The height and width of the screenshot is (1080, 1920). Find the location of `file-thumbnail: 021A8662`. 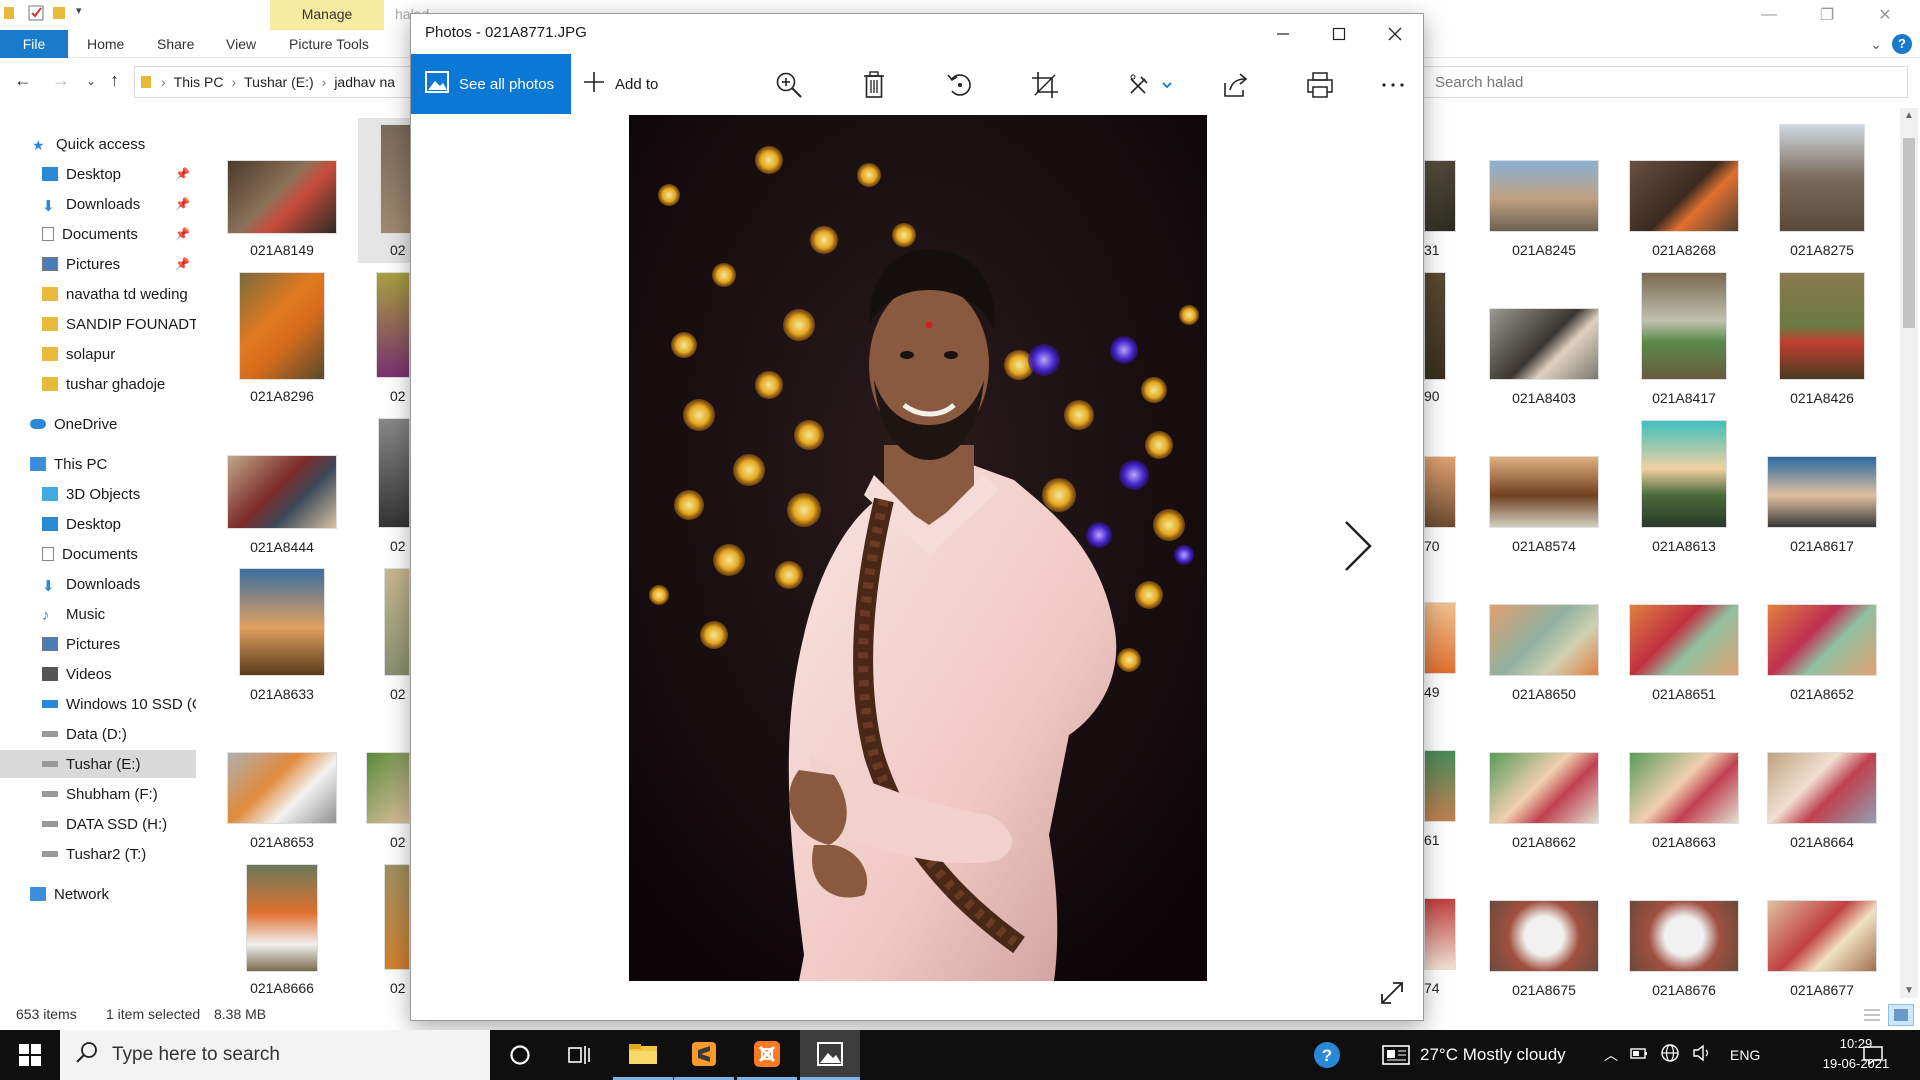

file-thumbnail: 021A8662 is located at coordinates (1544, 825).